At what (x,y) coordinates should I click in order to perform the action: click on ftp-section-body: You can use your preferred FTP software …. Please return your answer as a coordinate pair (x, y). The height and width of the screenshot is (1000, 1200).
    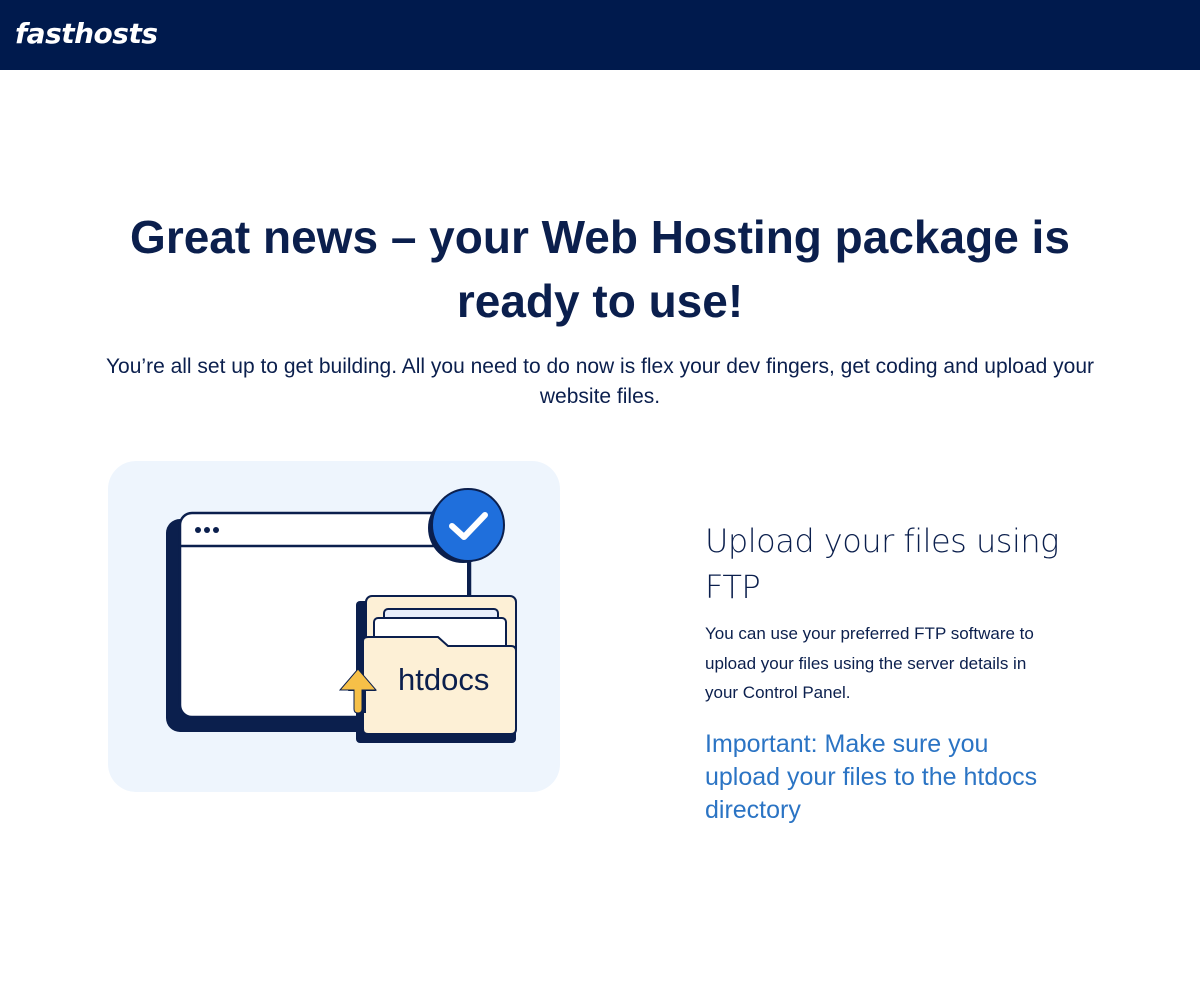
    Looking at the image, I should click on (869, 663).